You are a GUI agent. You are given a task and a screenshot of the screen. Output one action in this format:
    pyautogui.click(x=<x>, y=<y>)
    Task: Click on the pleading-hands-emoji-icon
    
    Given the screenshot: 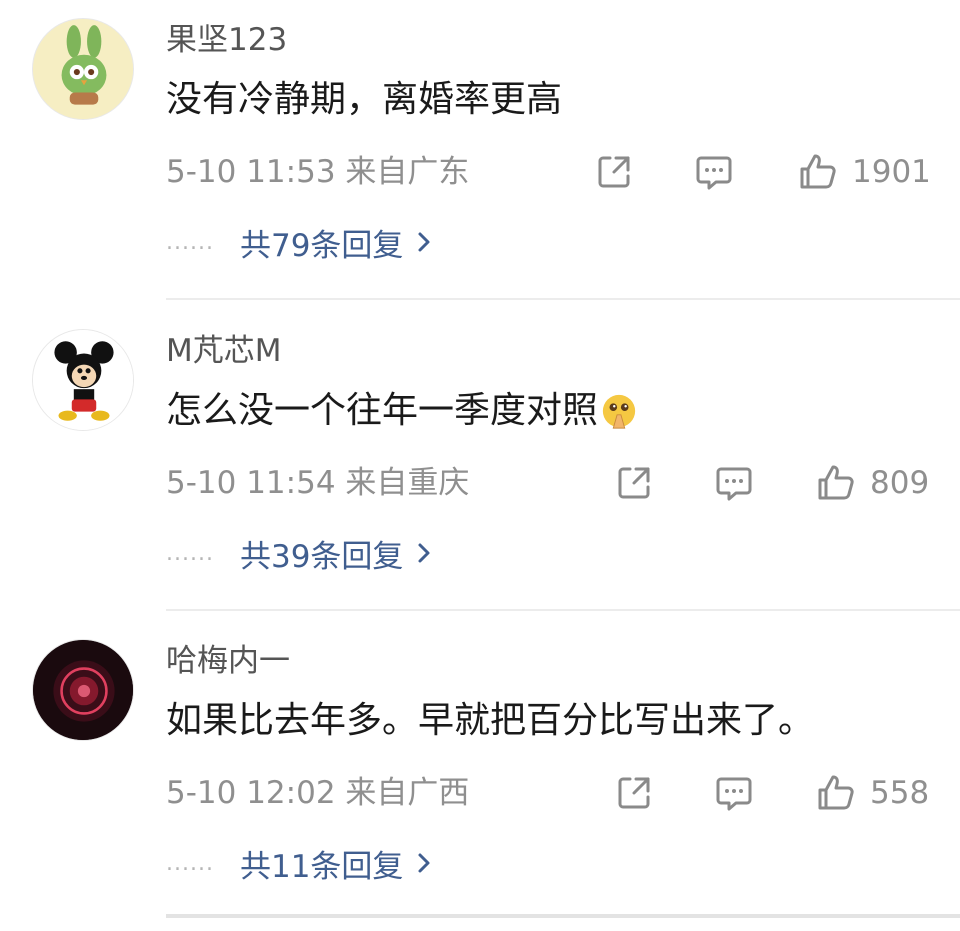 What is the action you would take?
    pyautogui.click(x=619, y=411)
    